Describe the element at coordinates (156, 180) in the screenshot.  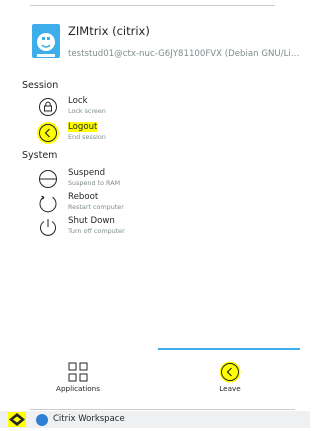
I see `suspend-item: Suspend Suspend to RAM` at that location.